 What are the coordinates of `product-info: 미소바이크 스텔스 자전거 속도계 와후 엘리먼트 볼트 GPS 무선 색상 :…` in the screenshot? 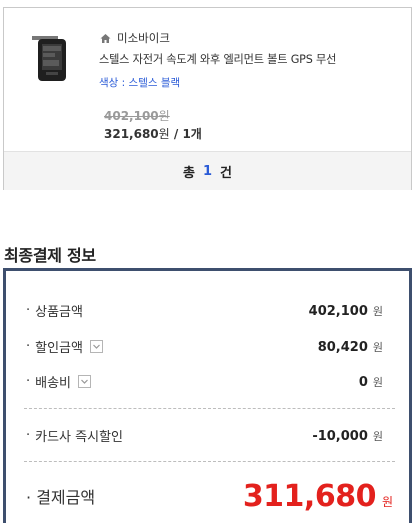 It's located at (251, 59).